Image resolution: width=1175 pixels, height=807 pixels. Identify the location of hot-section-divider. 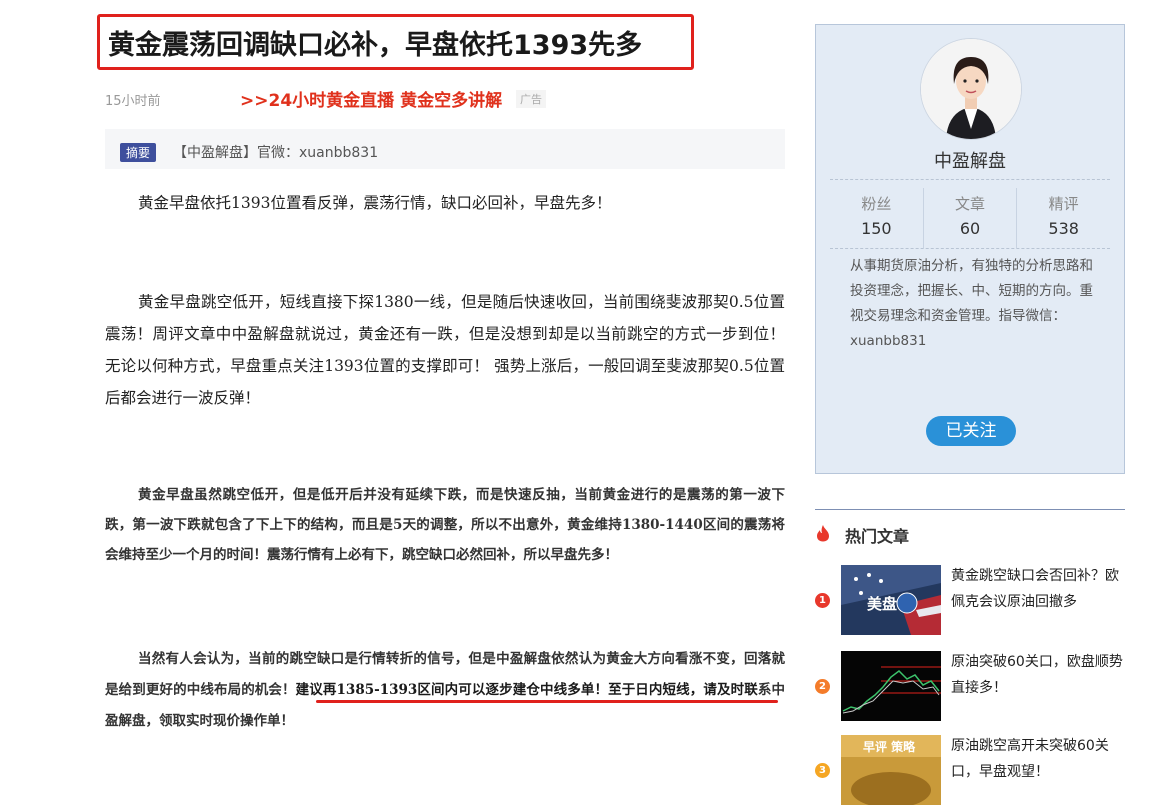
(970, 509).